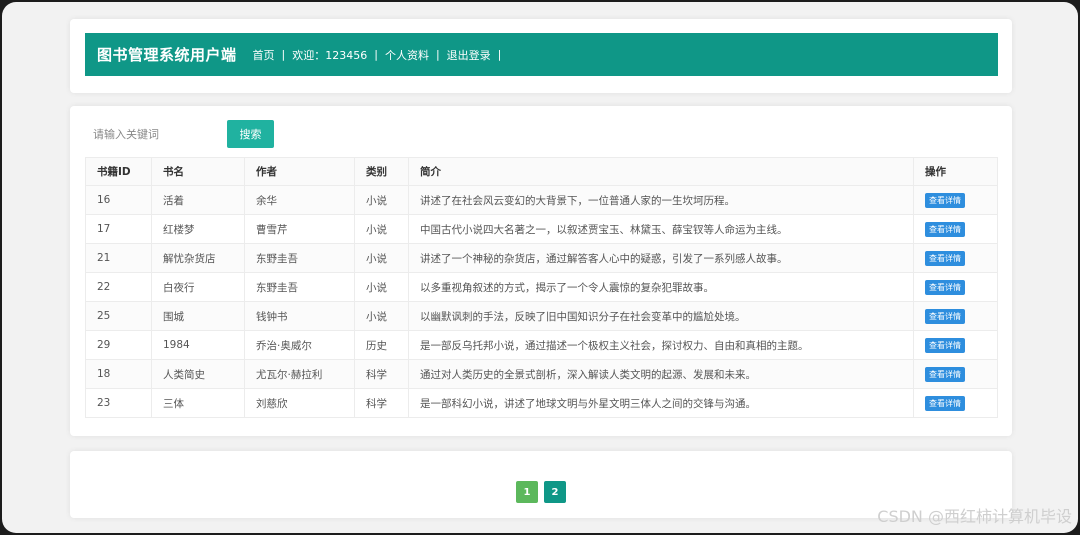 Image resolution: width=1080 pixels, height=535 pixels. I want to click on nav-home: 首页, so click(264, 55).